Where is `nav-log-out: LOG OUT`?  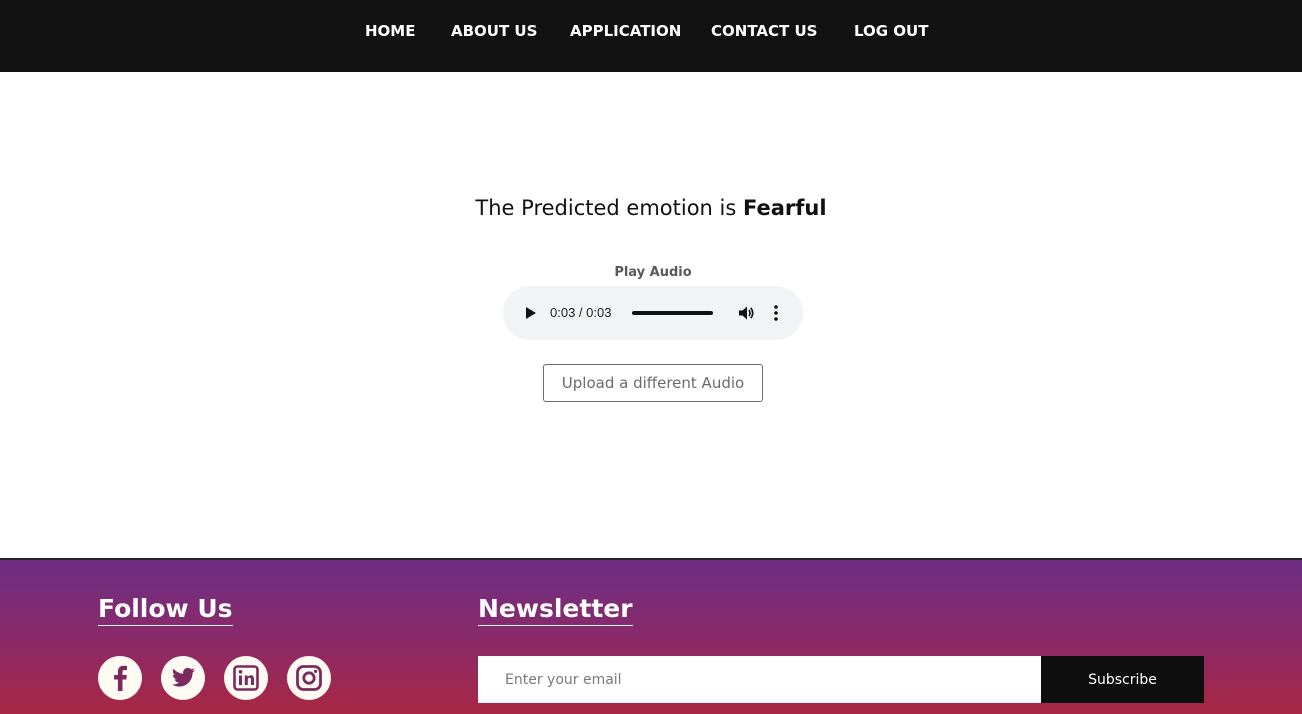
nav-log-out: LOG OUT is located at coordinates (891, 31).